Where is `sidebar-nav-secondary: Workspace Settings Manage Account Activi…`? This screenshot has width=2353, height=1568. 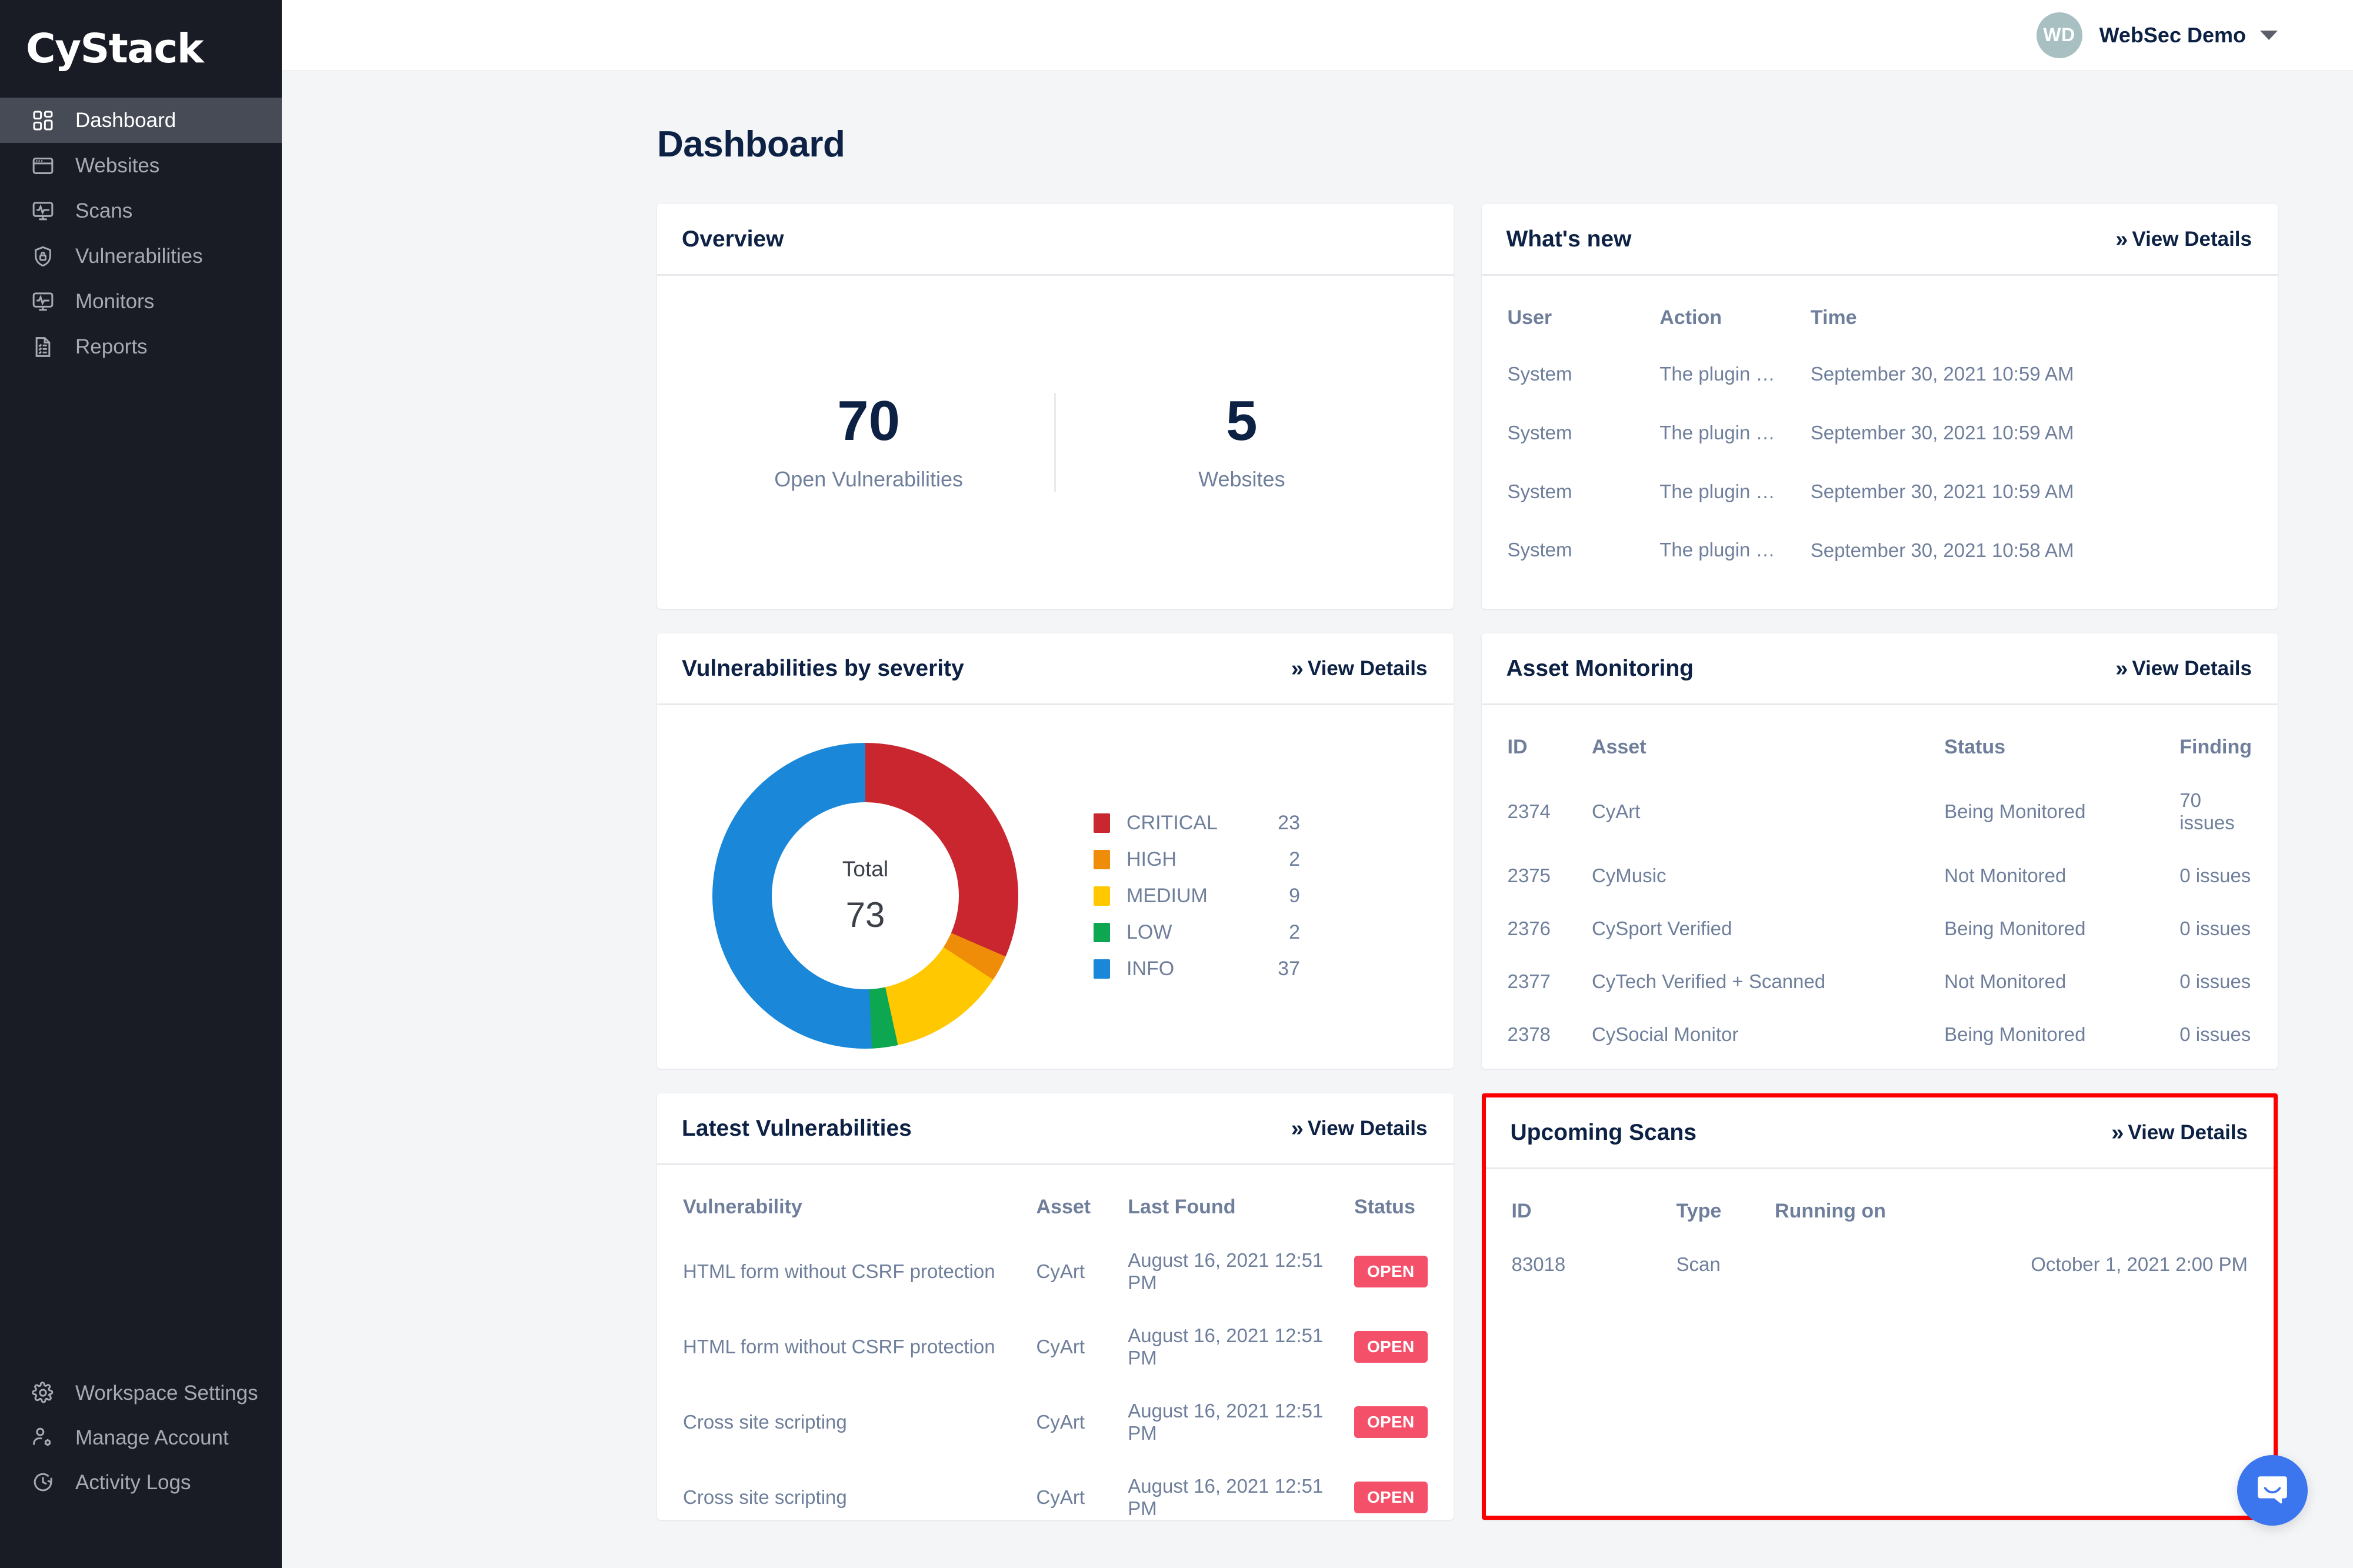 sidebar-nav-secondary: Workspace Settings Manage Account Activi… is located at coordinates (141, 1469).